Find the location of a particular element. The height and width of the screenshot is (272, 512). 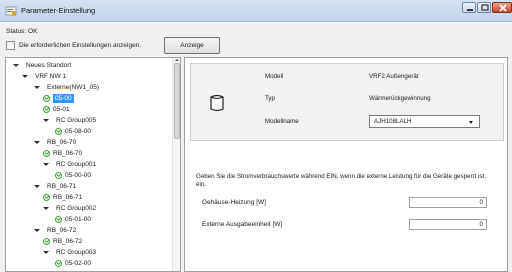

tree-item-label: 05-02-00 is located at coordinates (78, 263).